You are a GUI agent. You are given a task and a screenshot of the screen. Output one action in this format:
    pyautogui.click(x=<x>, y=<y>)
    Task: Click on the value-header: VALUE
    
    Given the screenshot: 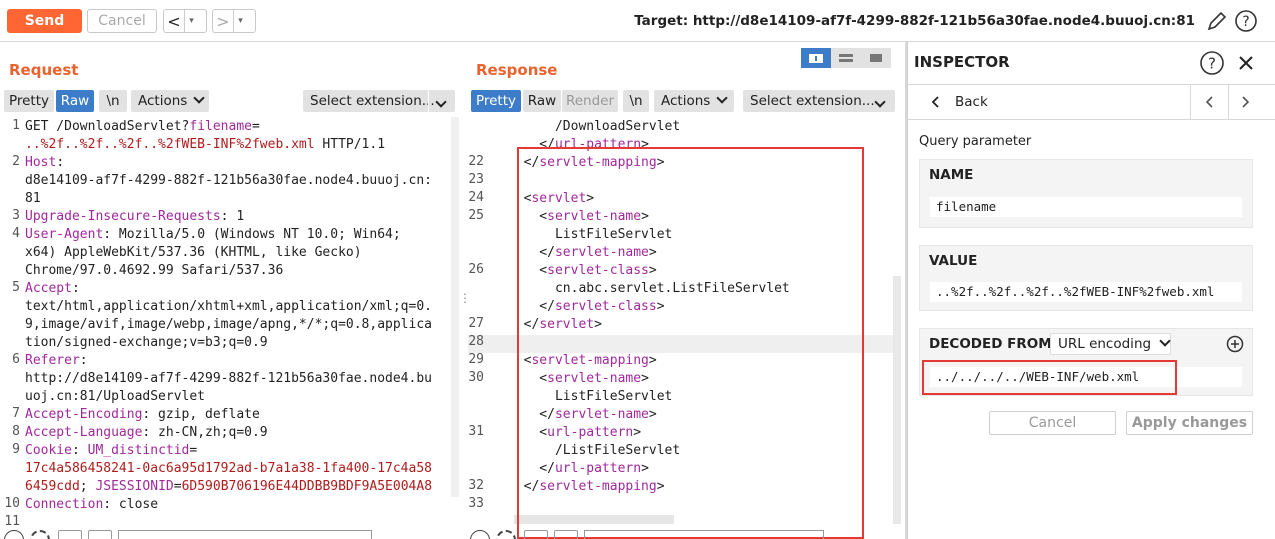 What is the action you would take?
    pyautogui.click(x=953, y=261)
    